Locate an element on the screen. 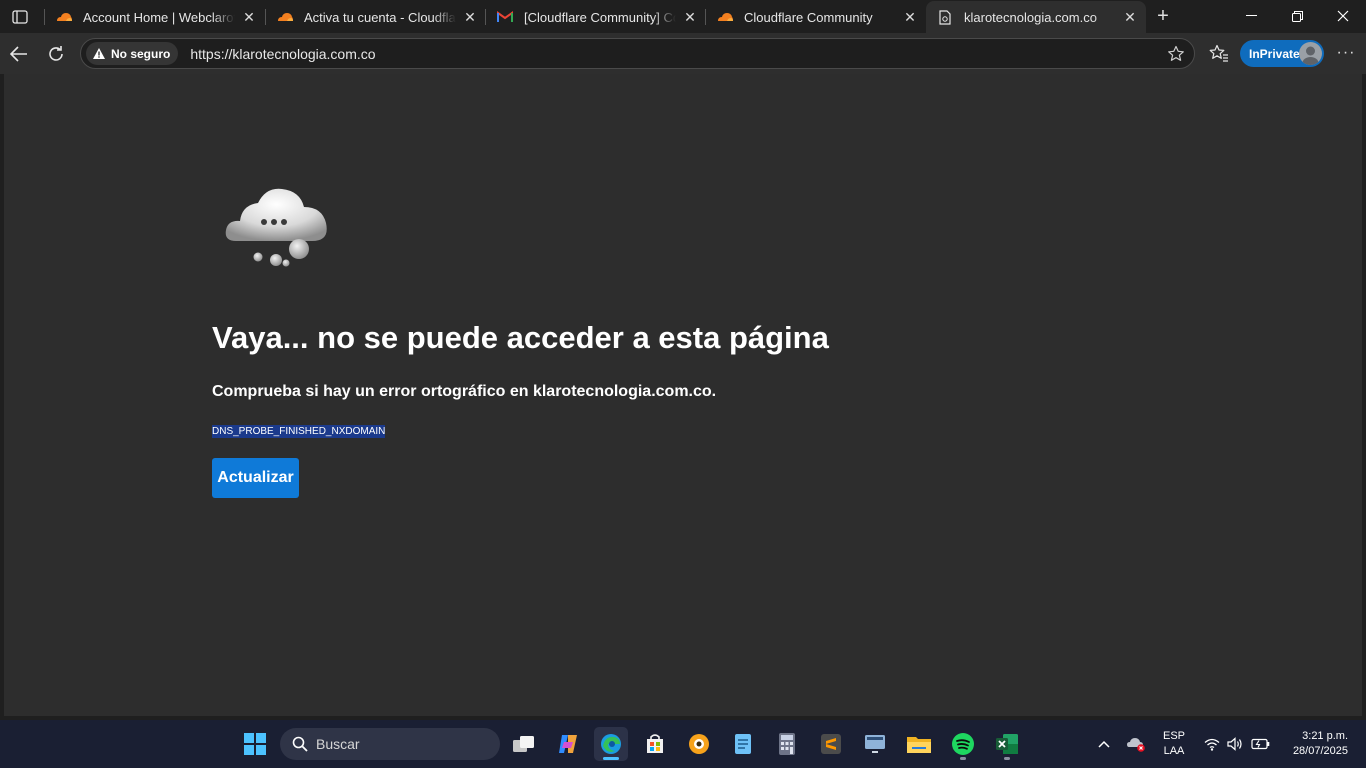 This screenshot has height=768, width=1366. minimize-button is located at coordinates (1251, 16).